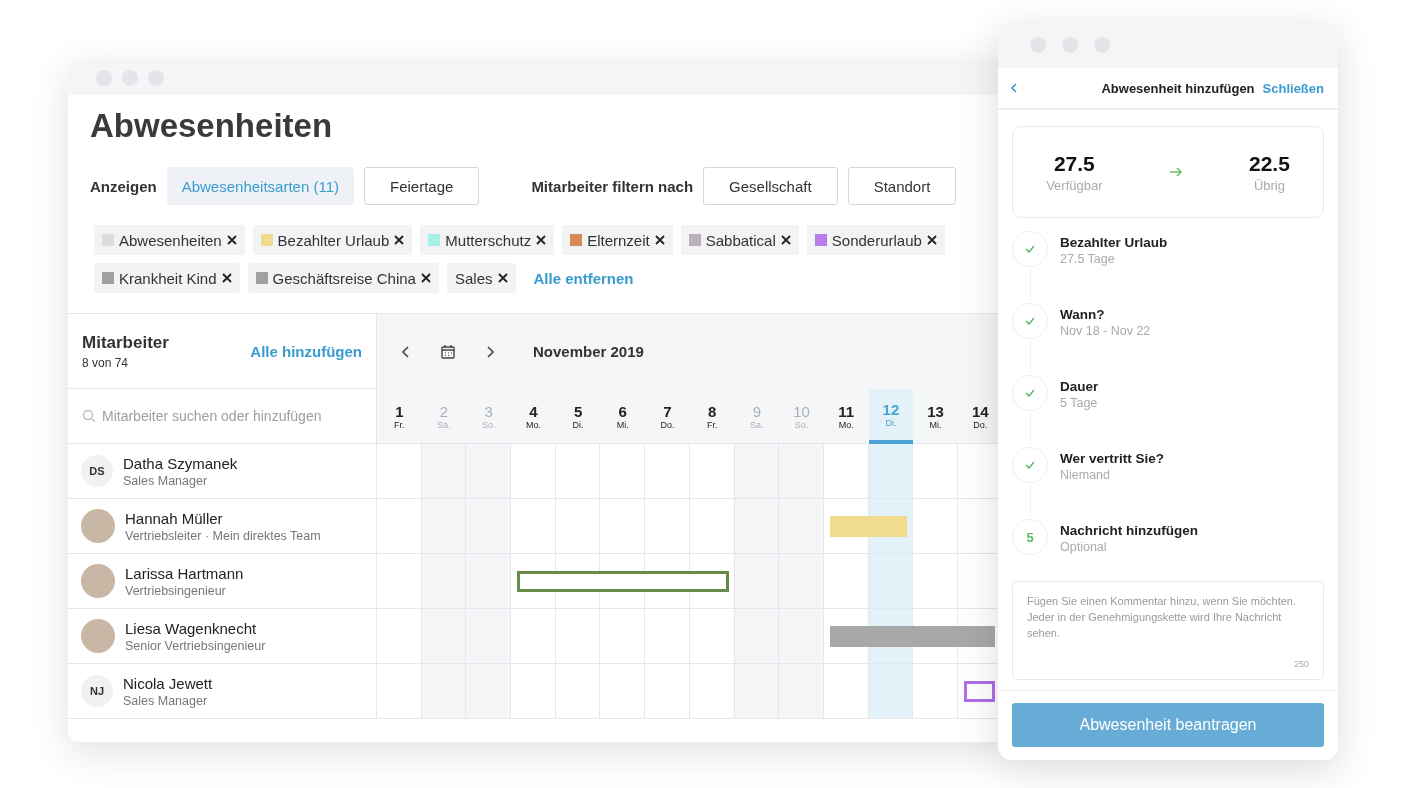  What do you see at coordinates (168, 683) in the screenshot?
I see `employee-name: Nicola Jewett` at bounding box center [168, 683].